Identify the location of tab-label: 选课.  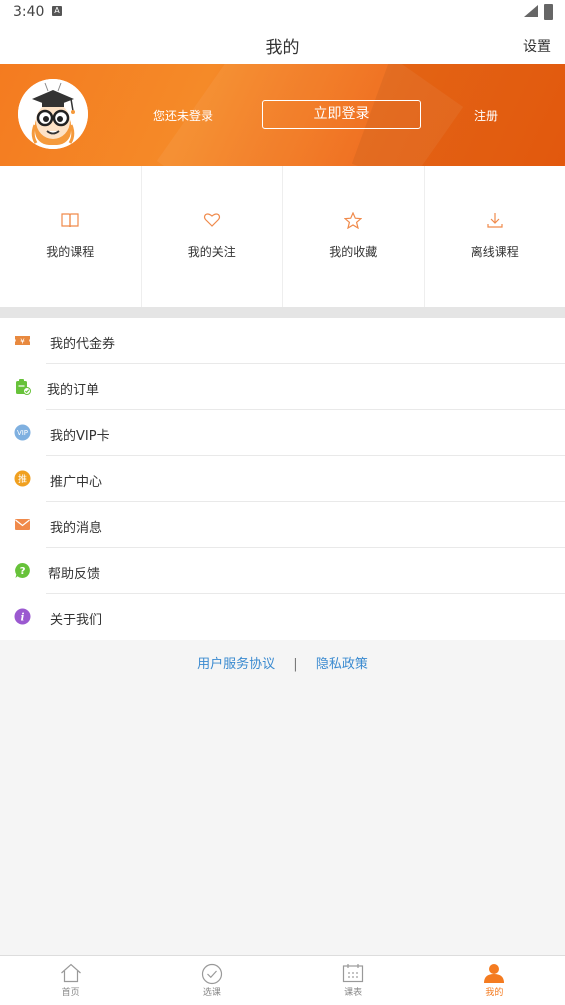
(211, 991).